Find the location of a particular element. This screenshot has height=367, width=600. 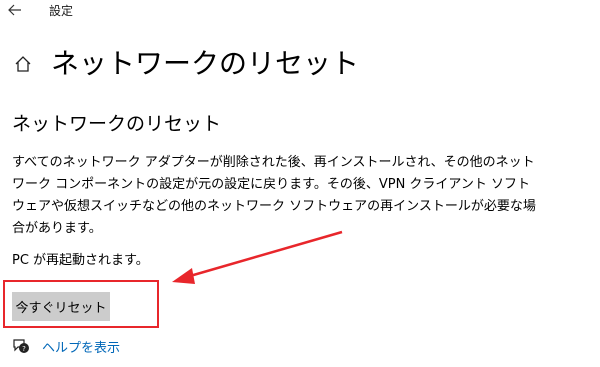

help-link: ヘルプを表示 is located at coordinates (81, 346).